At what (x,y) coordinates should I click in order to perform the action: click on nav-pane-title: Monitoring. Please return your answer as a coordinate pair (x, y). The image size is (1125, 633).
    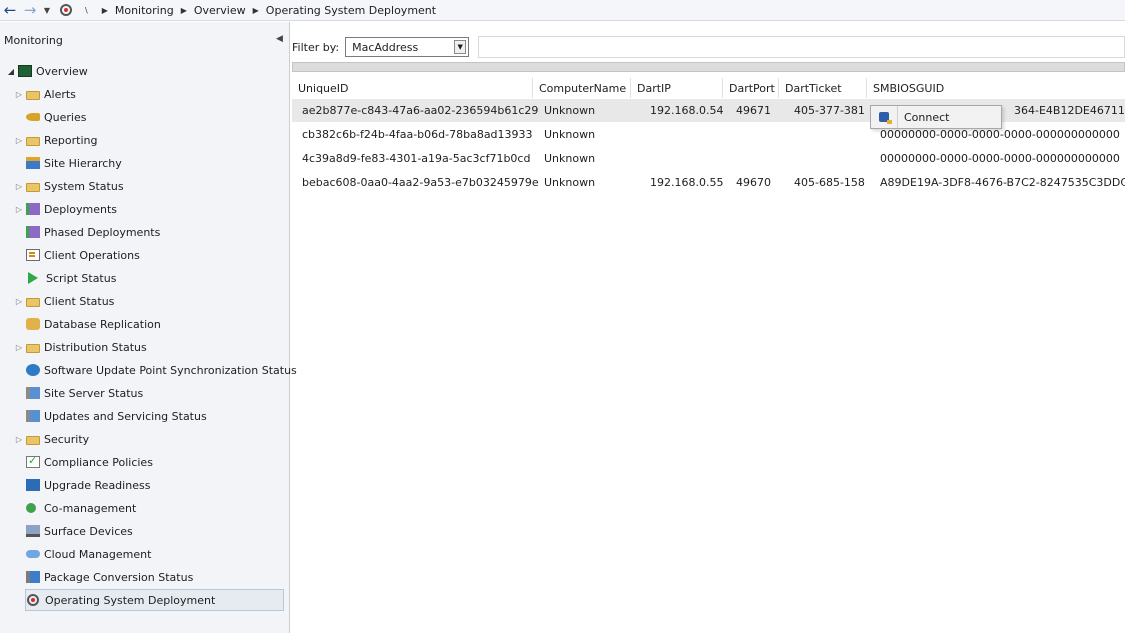
    Looking at the image, I should click on (33, 40).